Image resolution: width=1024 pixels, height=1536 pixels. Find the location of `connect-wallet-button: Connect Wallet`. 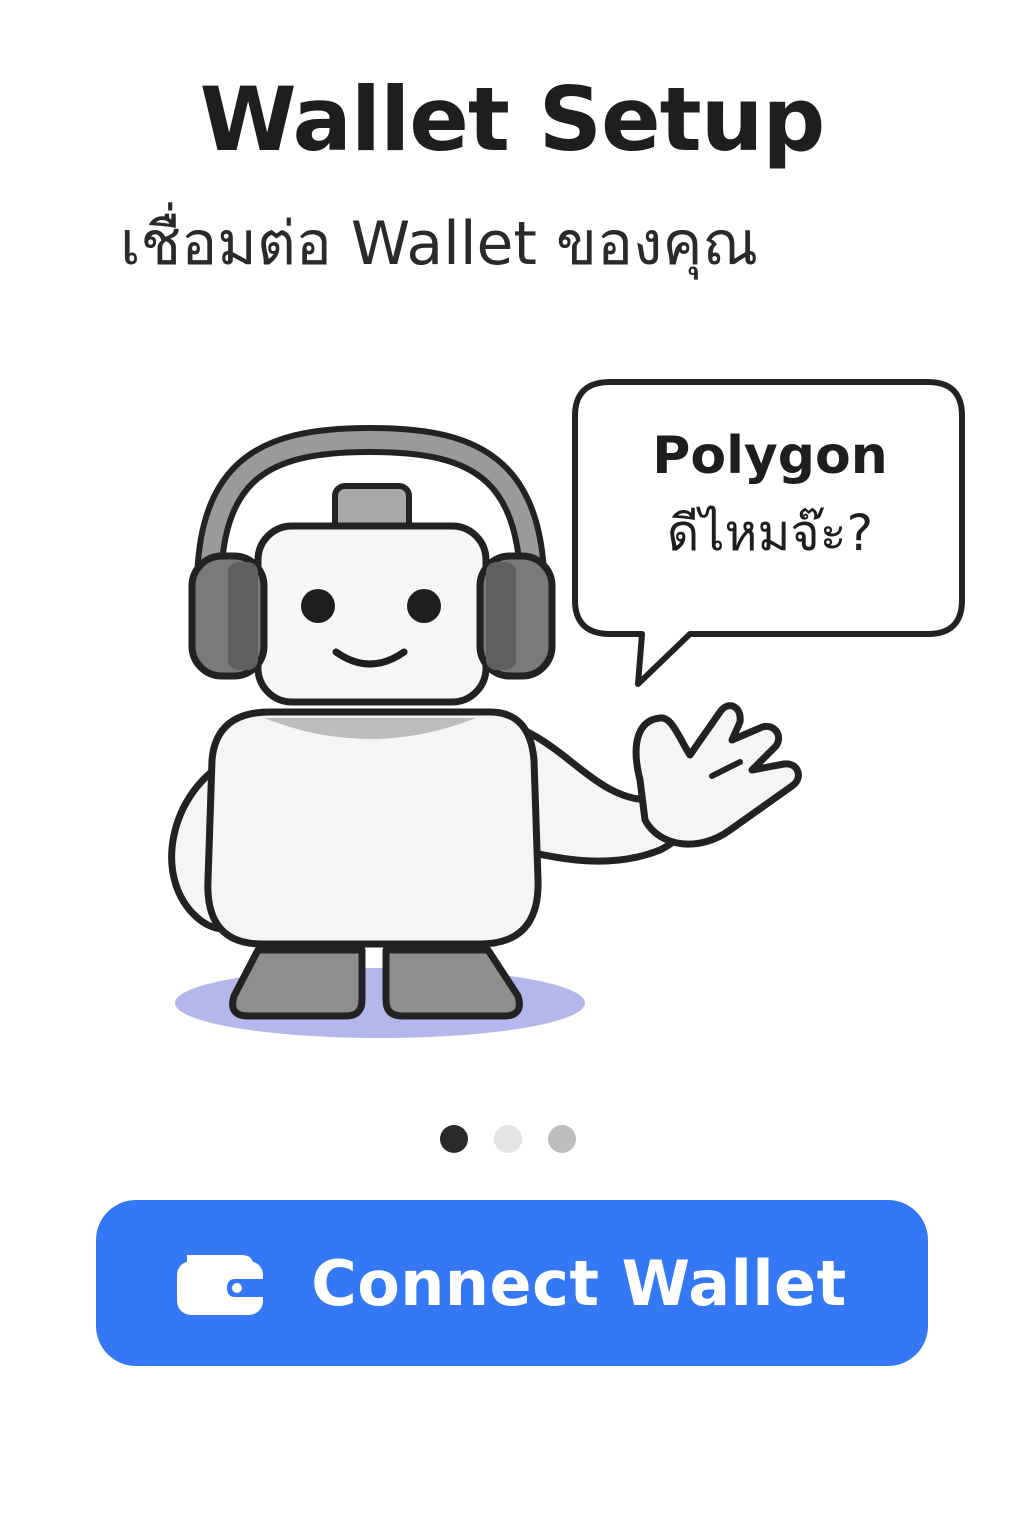

connect-wallet-button: Connect Wallet is located at coordinates (512, 1283).